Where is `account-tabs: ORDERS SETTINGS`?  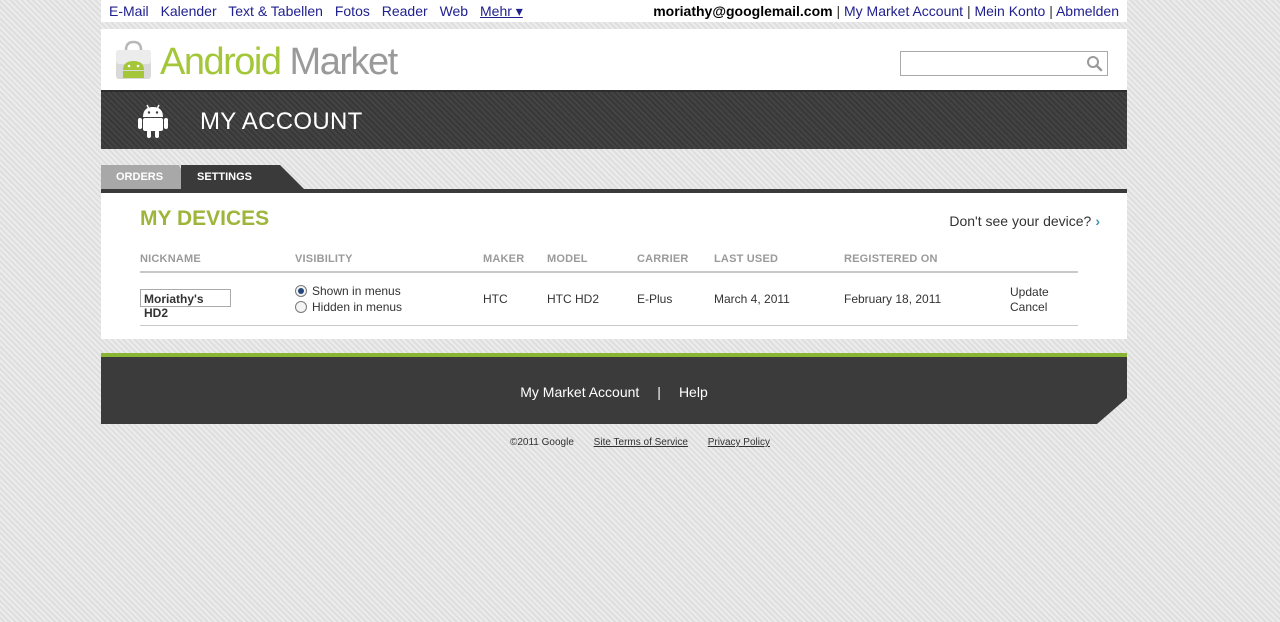 account-tabs: ORDERS SETTINGS is located at coordinates (614, 177).